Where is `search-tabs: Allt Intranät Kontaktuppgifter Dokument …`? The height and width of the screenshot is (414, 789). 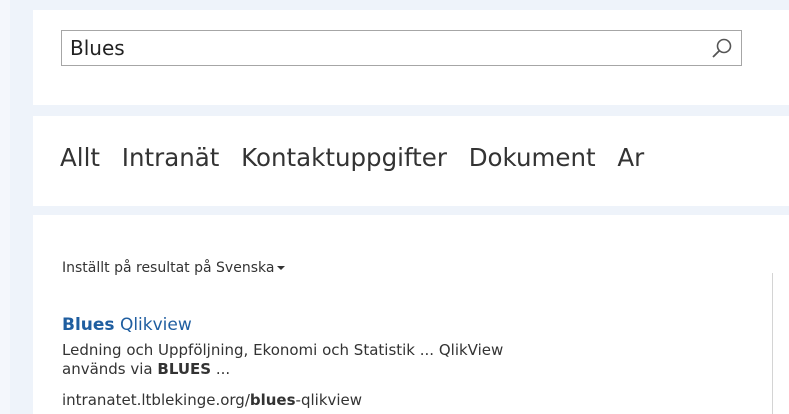
search-tabs: Allt Intranät Kontaktuppgifter Dokument … is located at coordinates (359, 157).